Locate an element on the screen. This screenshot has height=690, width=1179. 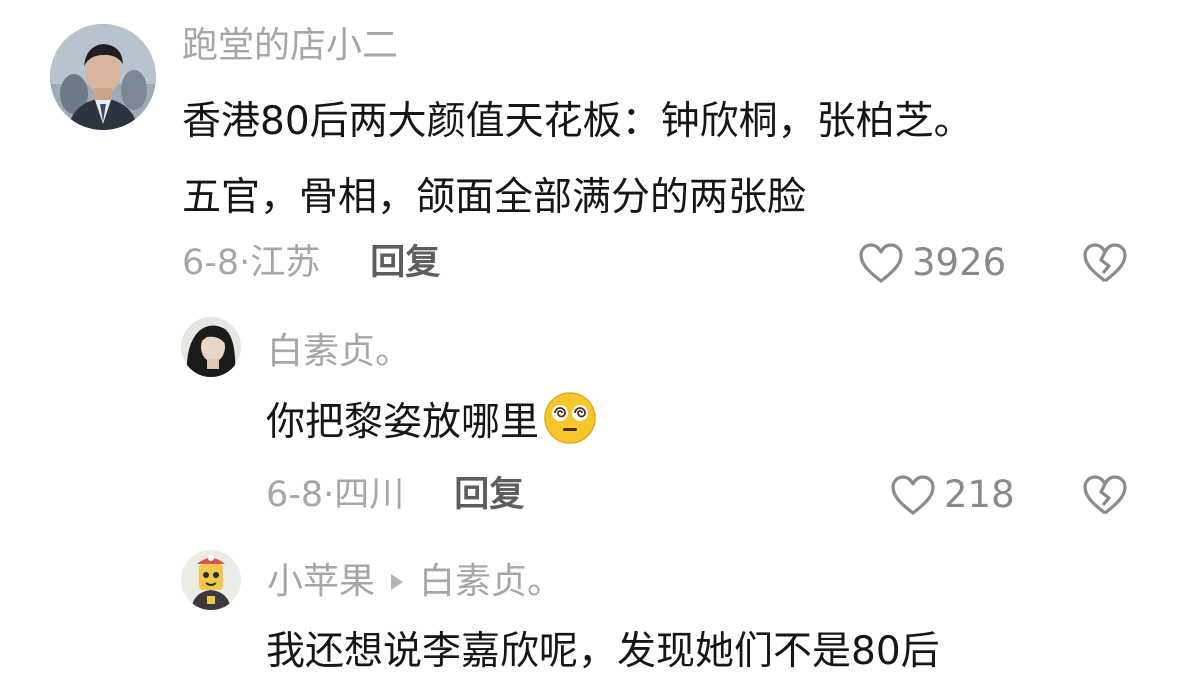
username: 小苹果 白素贞。 is located at coordinates (415, 582).